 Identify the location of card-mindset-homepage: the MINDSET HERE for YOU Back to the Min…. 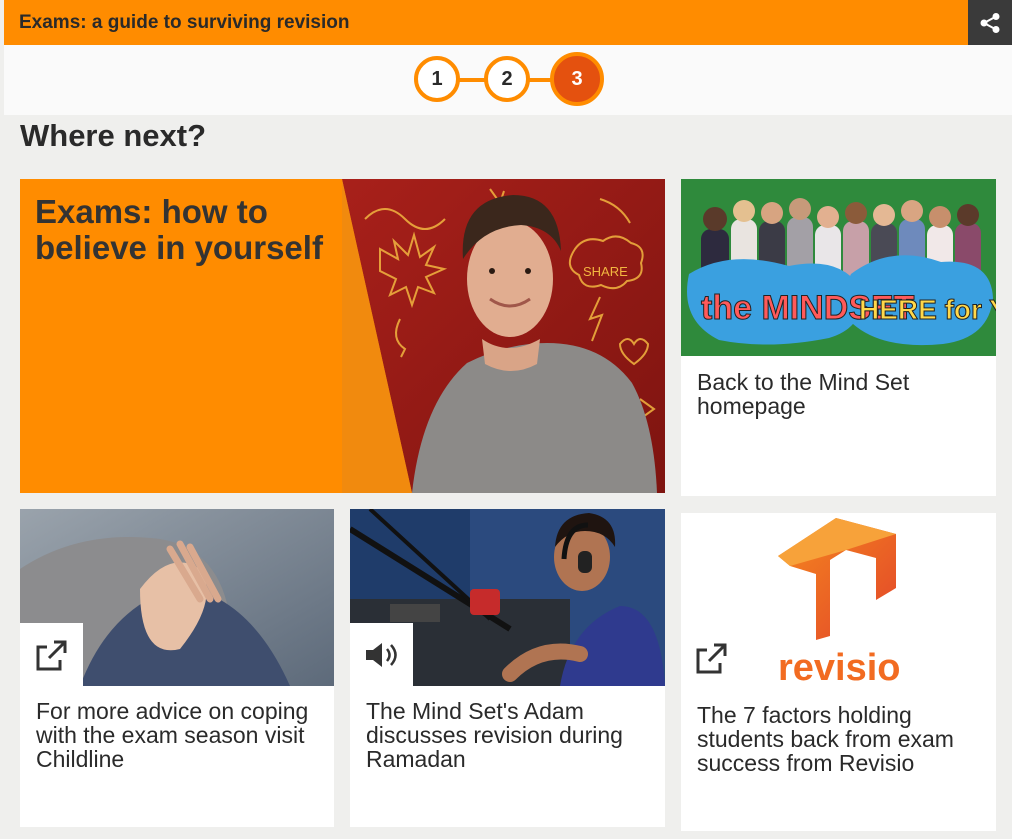
(838, 337).